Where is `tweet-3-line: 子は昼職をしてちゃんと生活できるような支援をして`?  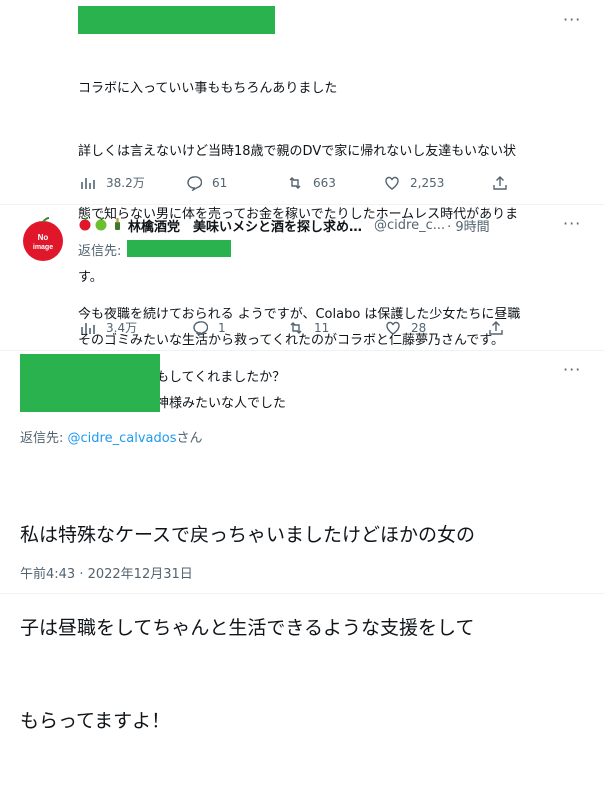
tweet-3-line: 子は昼職をしてちゃんと生活できるような支援をして is located at coordinates (247, 628).